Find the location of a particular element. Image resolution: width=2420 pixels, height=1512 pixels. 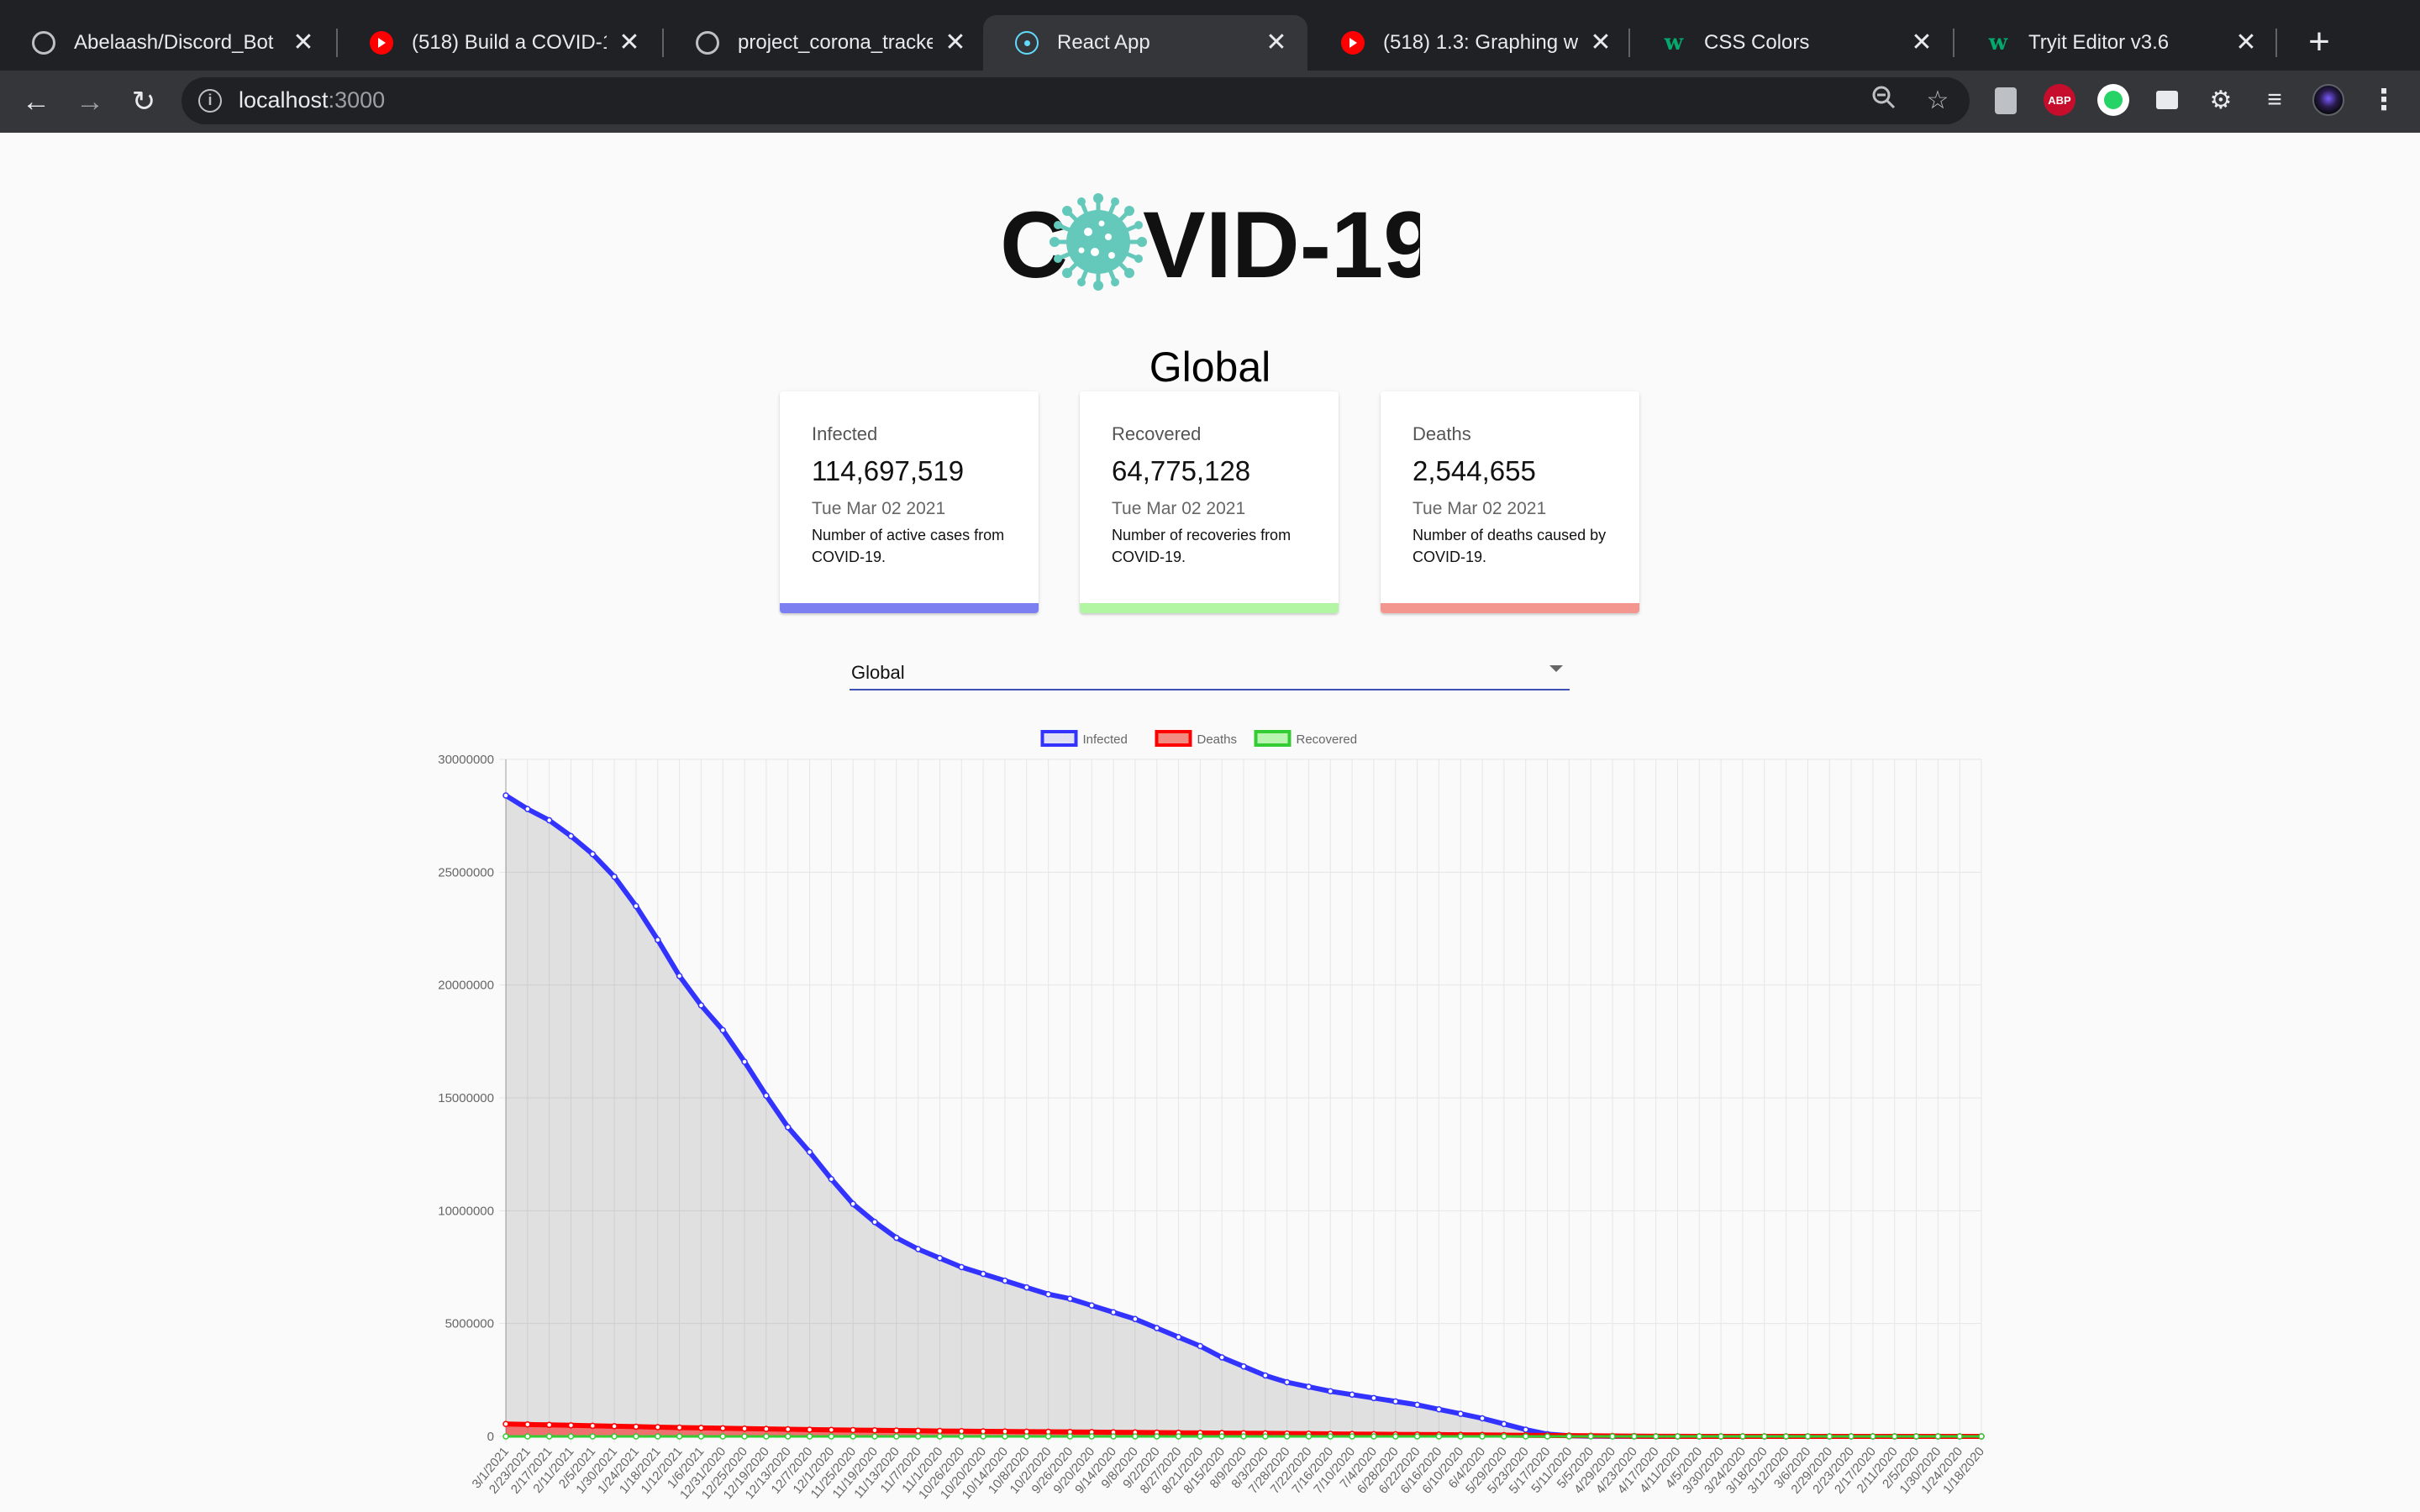

tab-youtube-graphing: (518) 1.3: Graphing with ✕ is located at coordinates (1470, 43).